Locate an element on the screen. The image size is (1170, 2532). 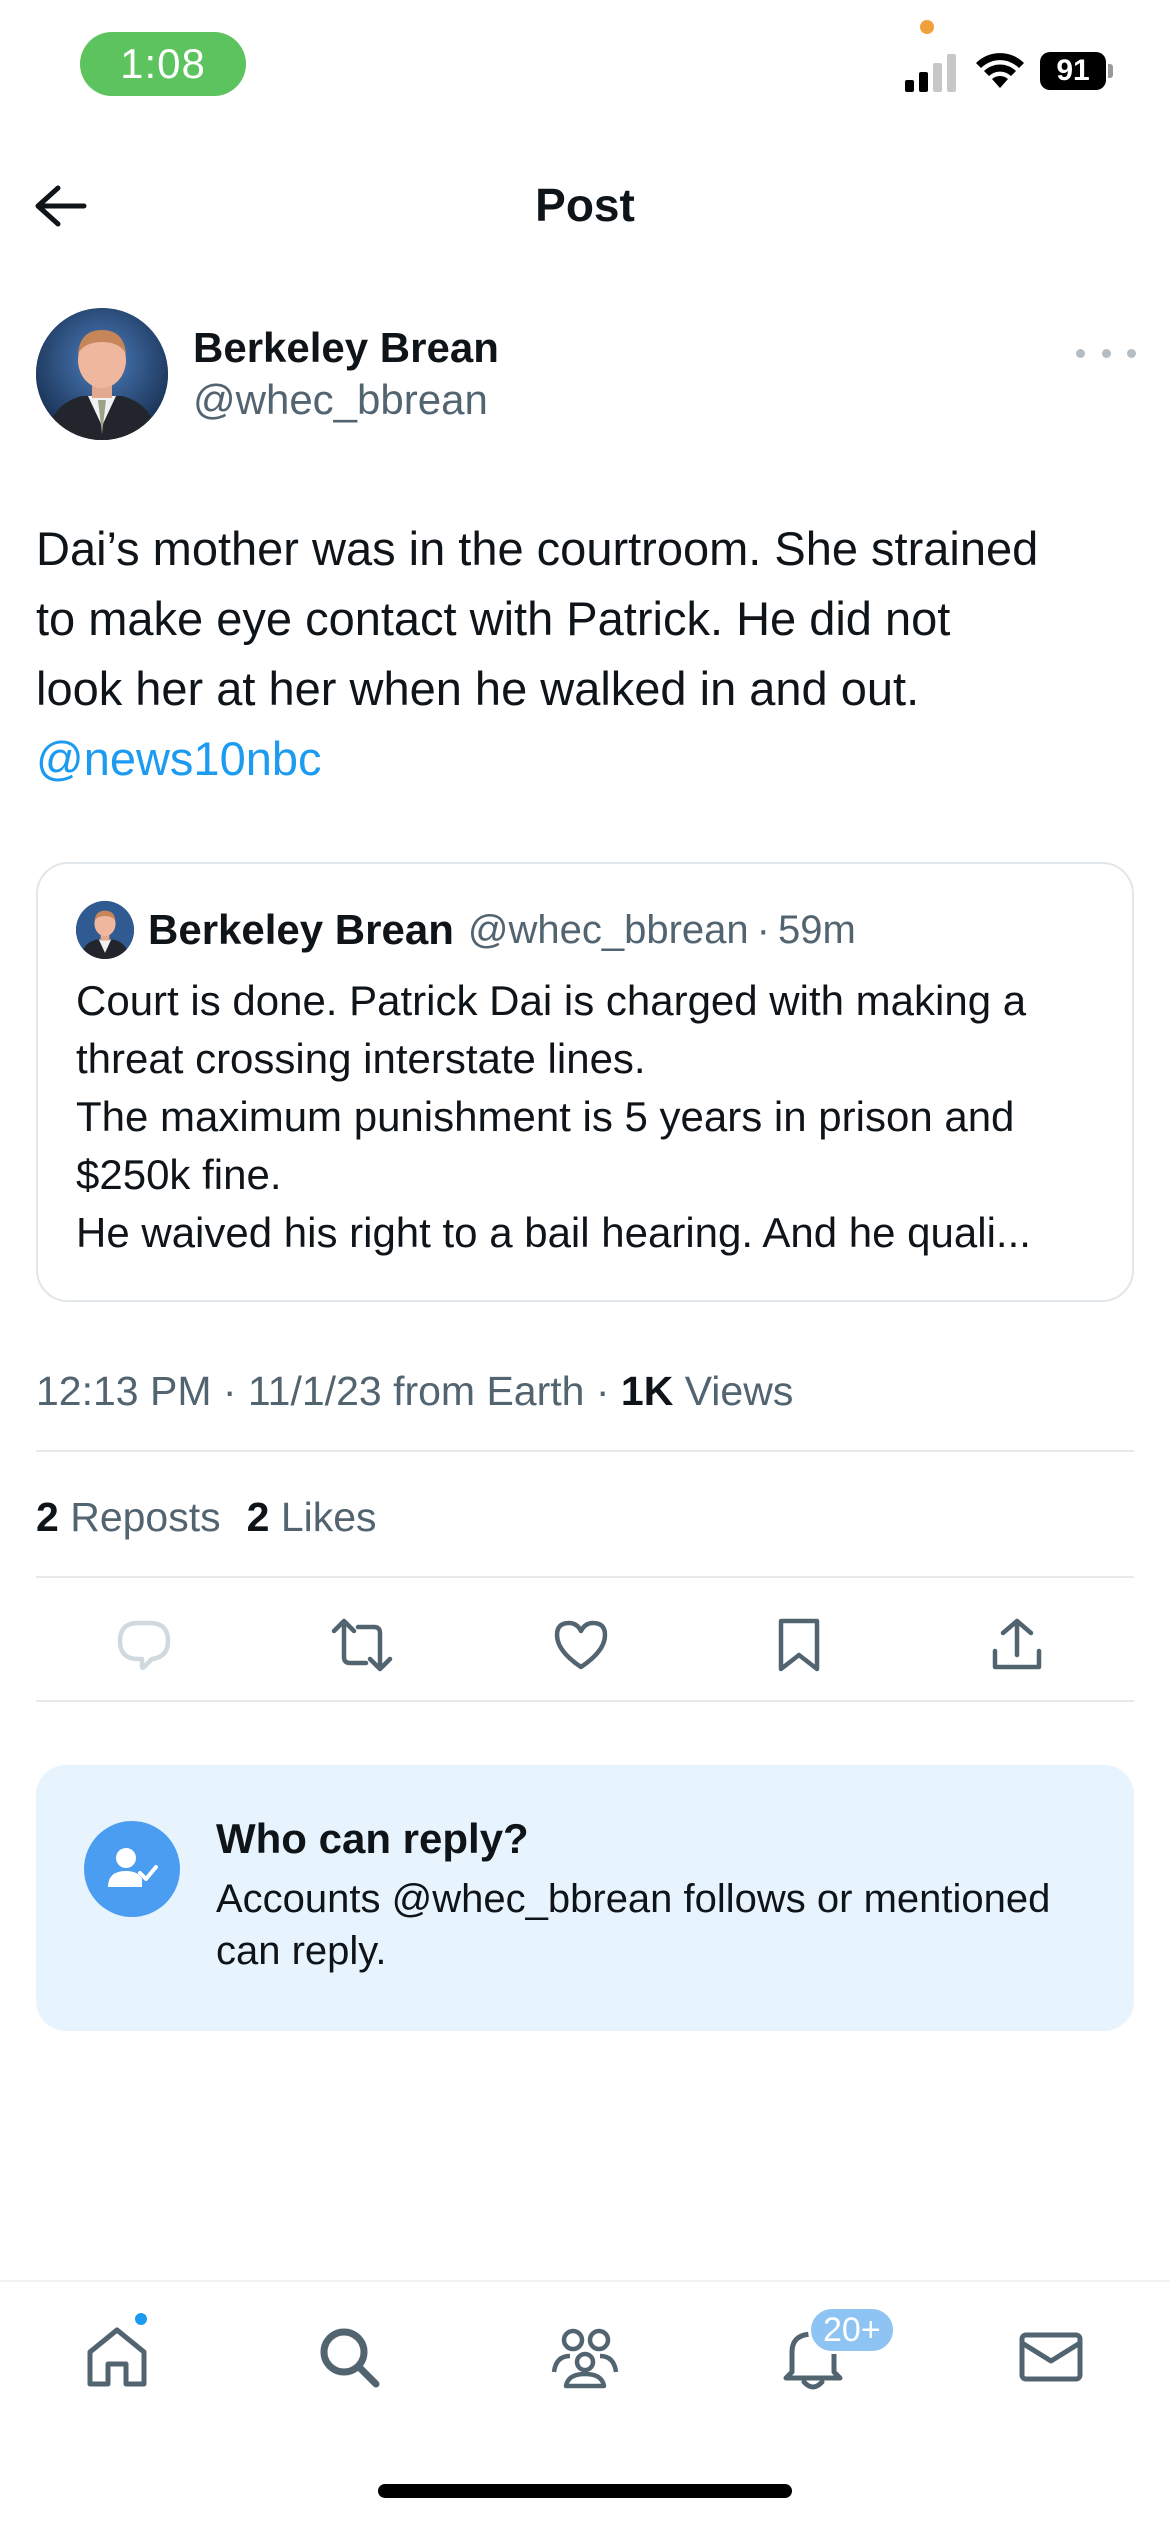
bookmark-icon is located at coordinates (799, 1645).